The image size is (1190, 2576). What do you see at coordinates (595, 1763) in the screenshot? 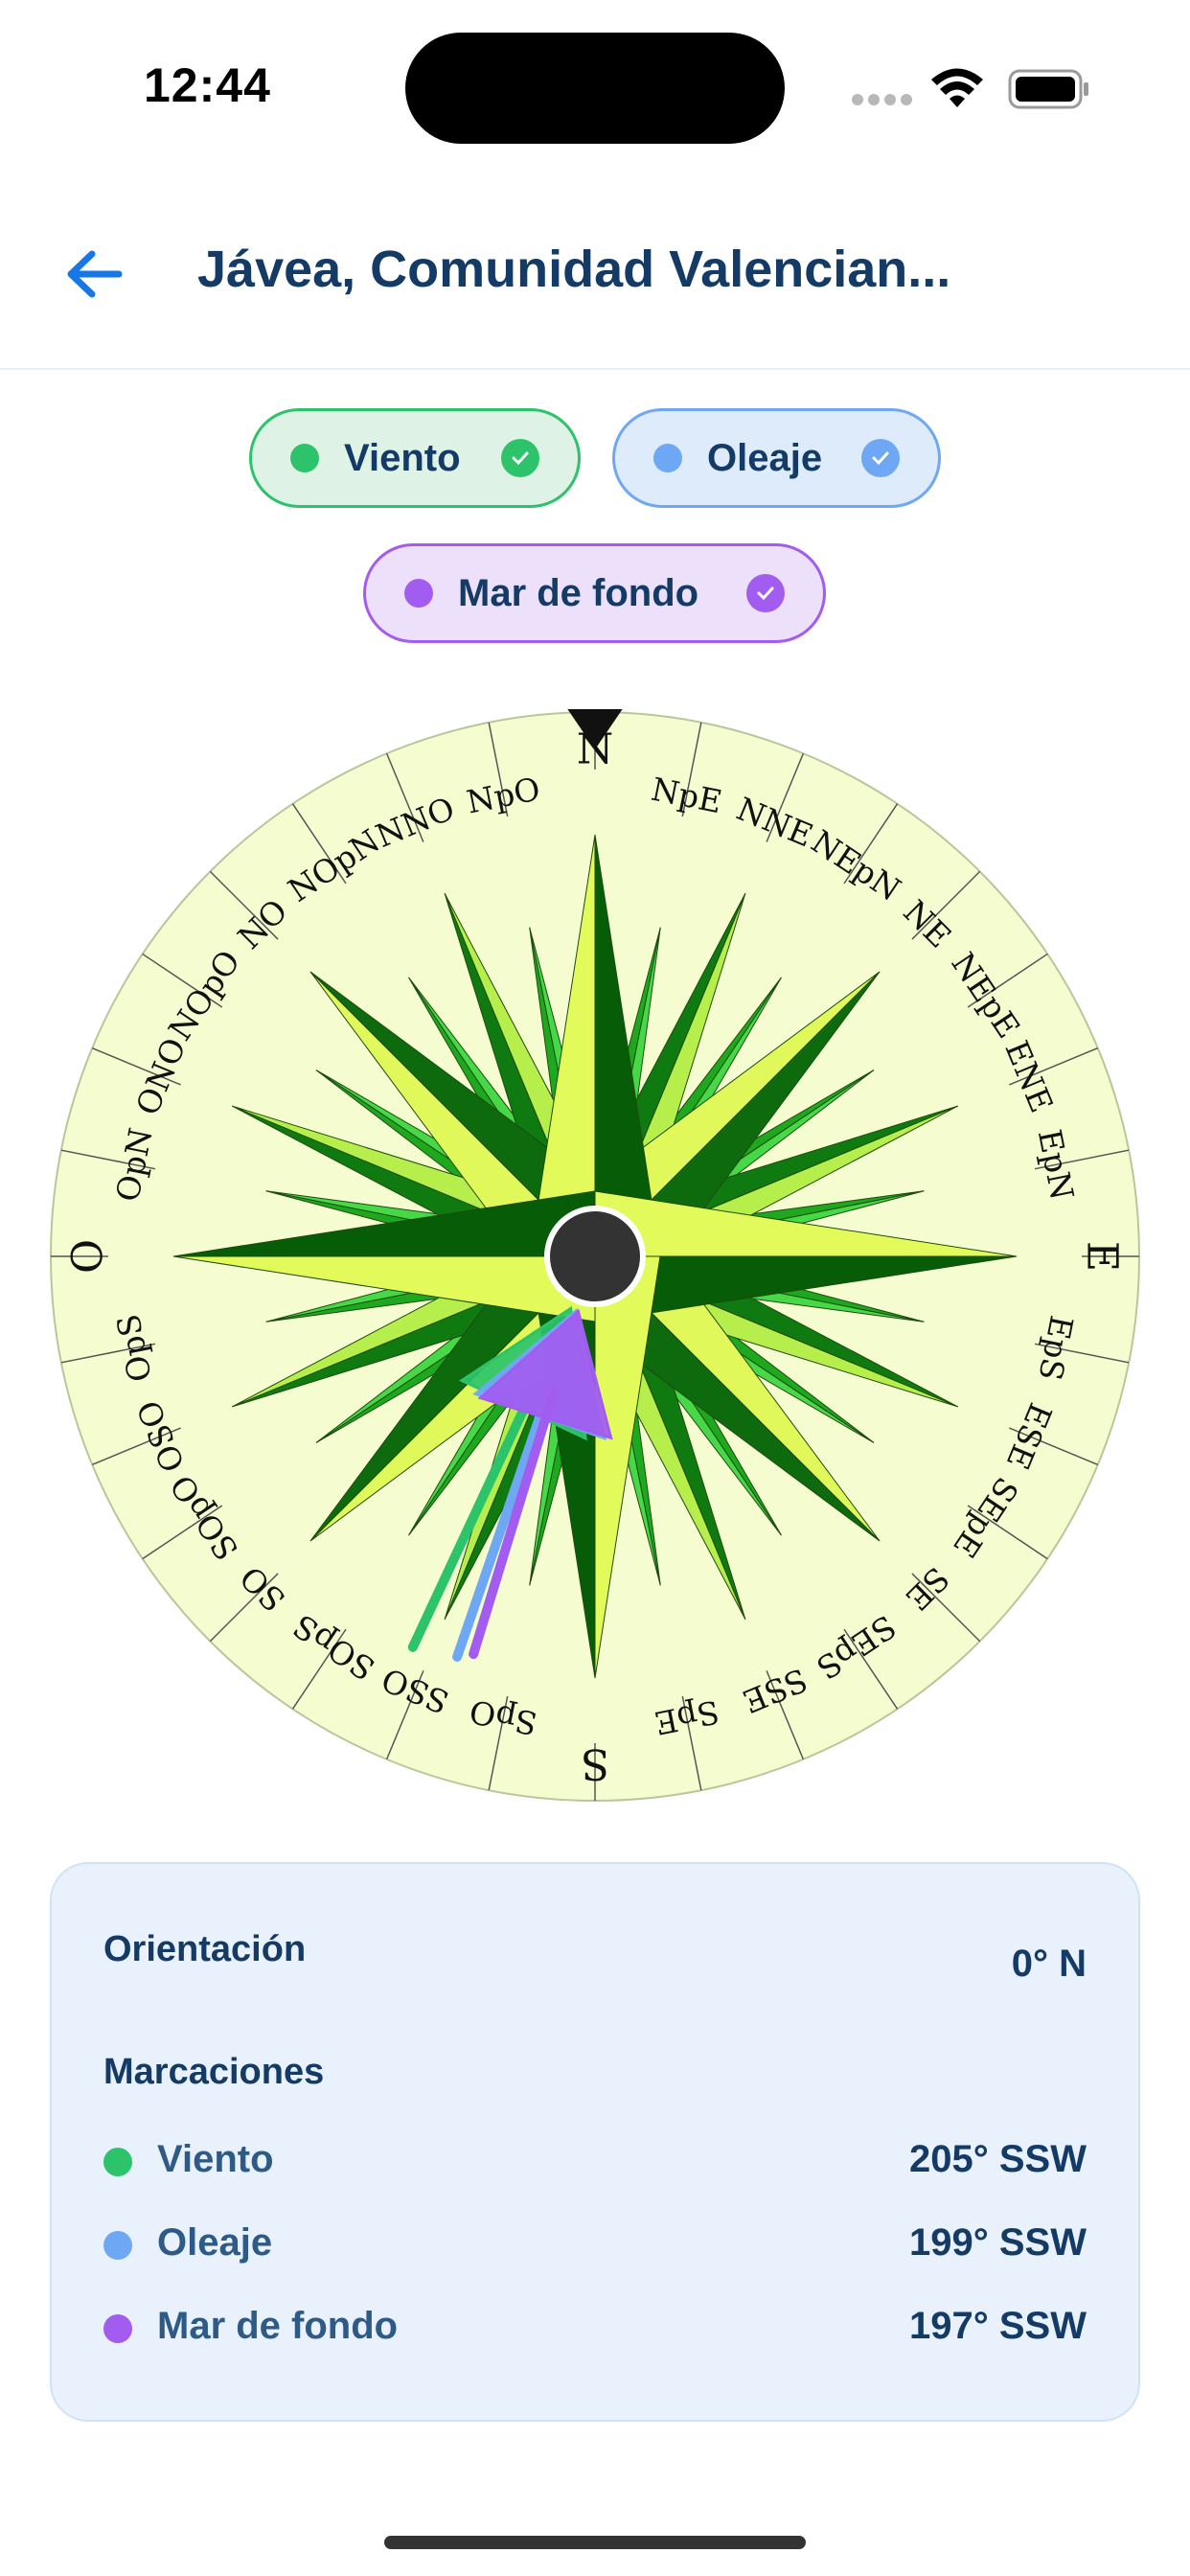
I see `compass-label: S` at bounding box center [595, 1763].